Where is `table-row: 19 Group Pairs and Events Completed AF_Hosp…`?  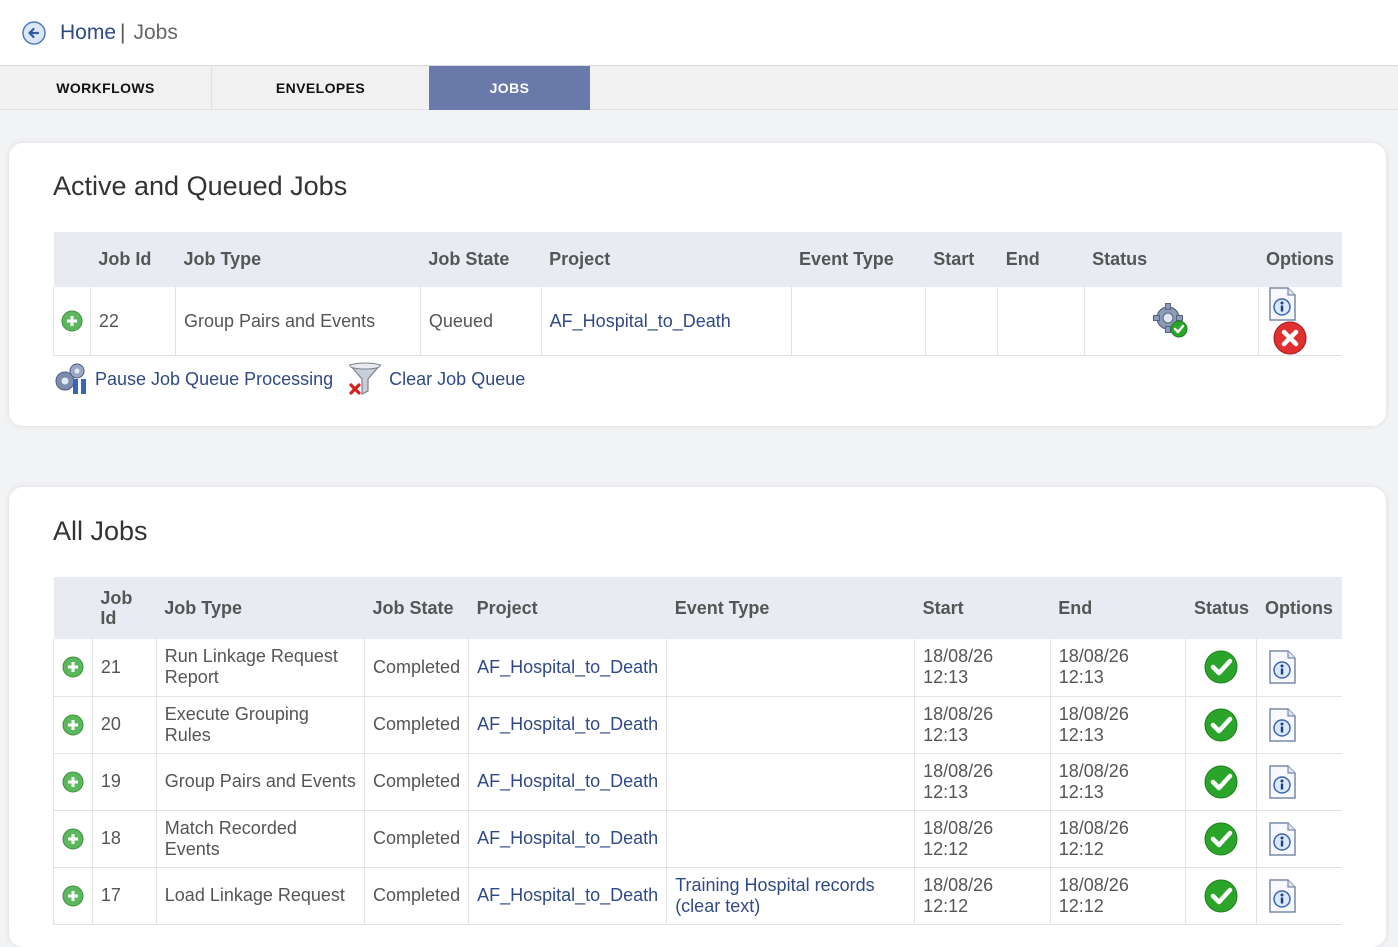 table-row: 19 Group Pairs and Events Completed AF_Hosp… is located at coordinates (697, 782).